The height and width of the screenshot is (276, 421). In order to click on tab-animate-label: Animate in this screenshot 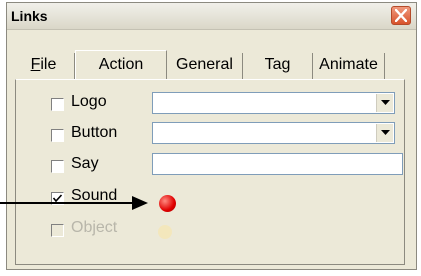, I will do `click(348, 64)`.